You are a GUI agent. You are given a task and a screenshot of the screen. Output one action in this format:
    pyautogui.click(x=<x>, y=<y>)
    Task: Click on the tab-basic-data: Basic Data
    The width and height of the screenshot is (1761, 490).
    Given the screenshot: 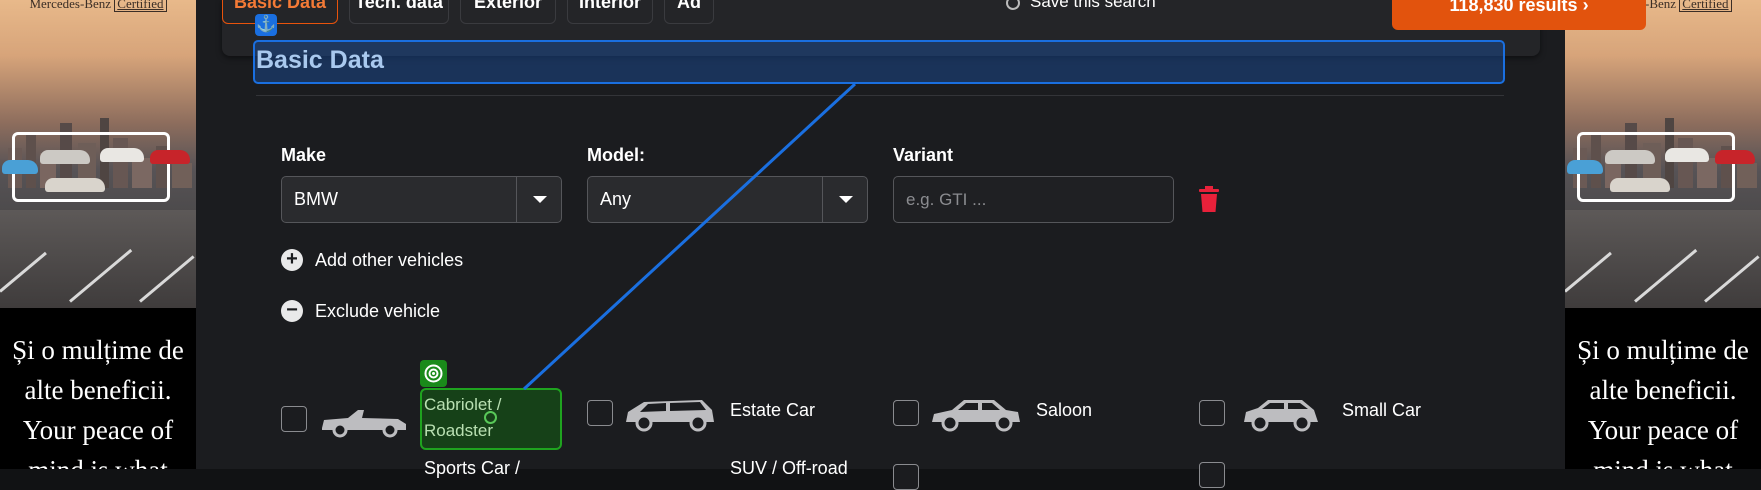 What is the action you would take?
    pyautogui.click(x=280, y=12)
    